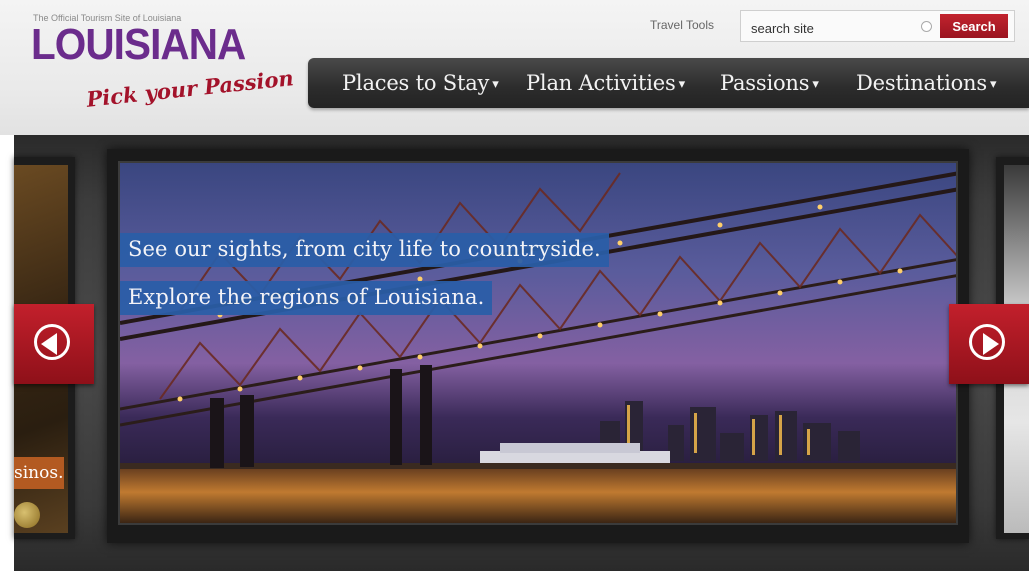  Describe the element at coordinates (926, 26) in the screenshot. I see `clear-search-icon` at that location.